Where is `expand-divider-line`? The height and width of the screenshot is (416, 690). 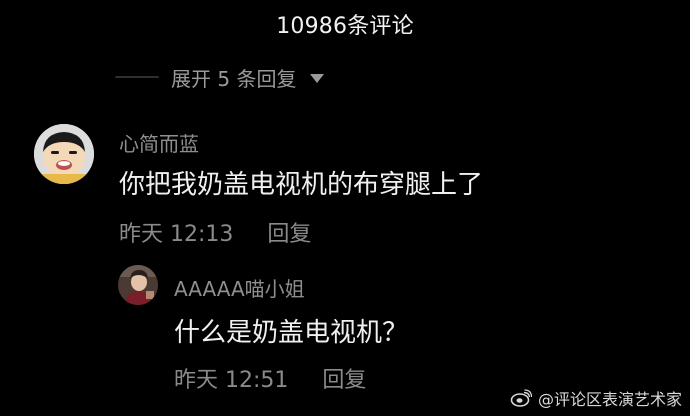 expand-divider-line is located at coordinates (137, 77).